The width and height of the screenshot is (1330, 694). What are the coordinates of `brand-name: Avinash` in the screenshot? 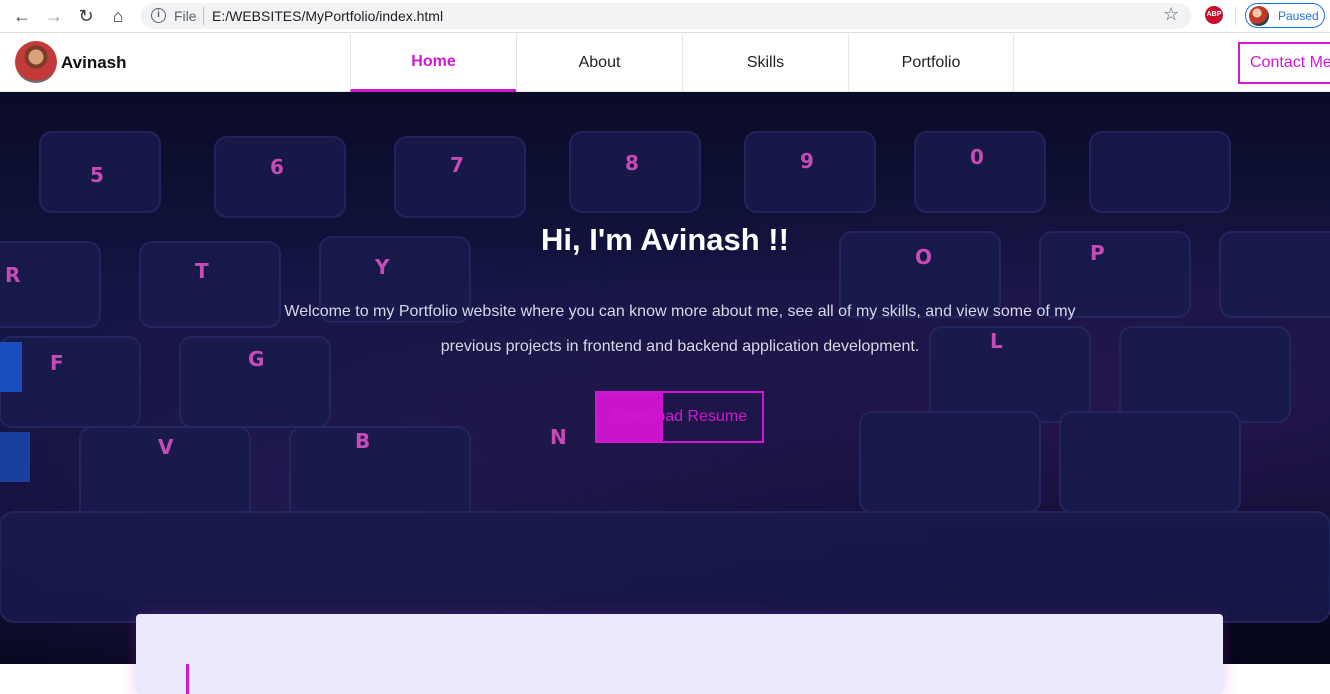 It's located at (94, 63).